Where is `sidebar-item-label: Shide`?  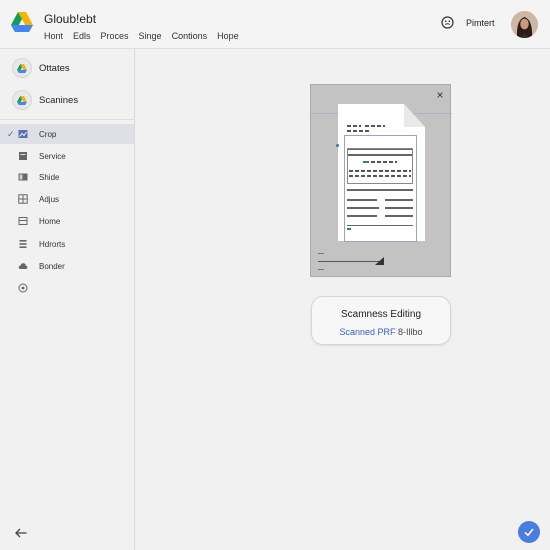
sidebar-item-label: Shide is located at coordinates (49, 177).